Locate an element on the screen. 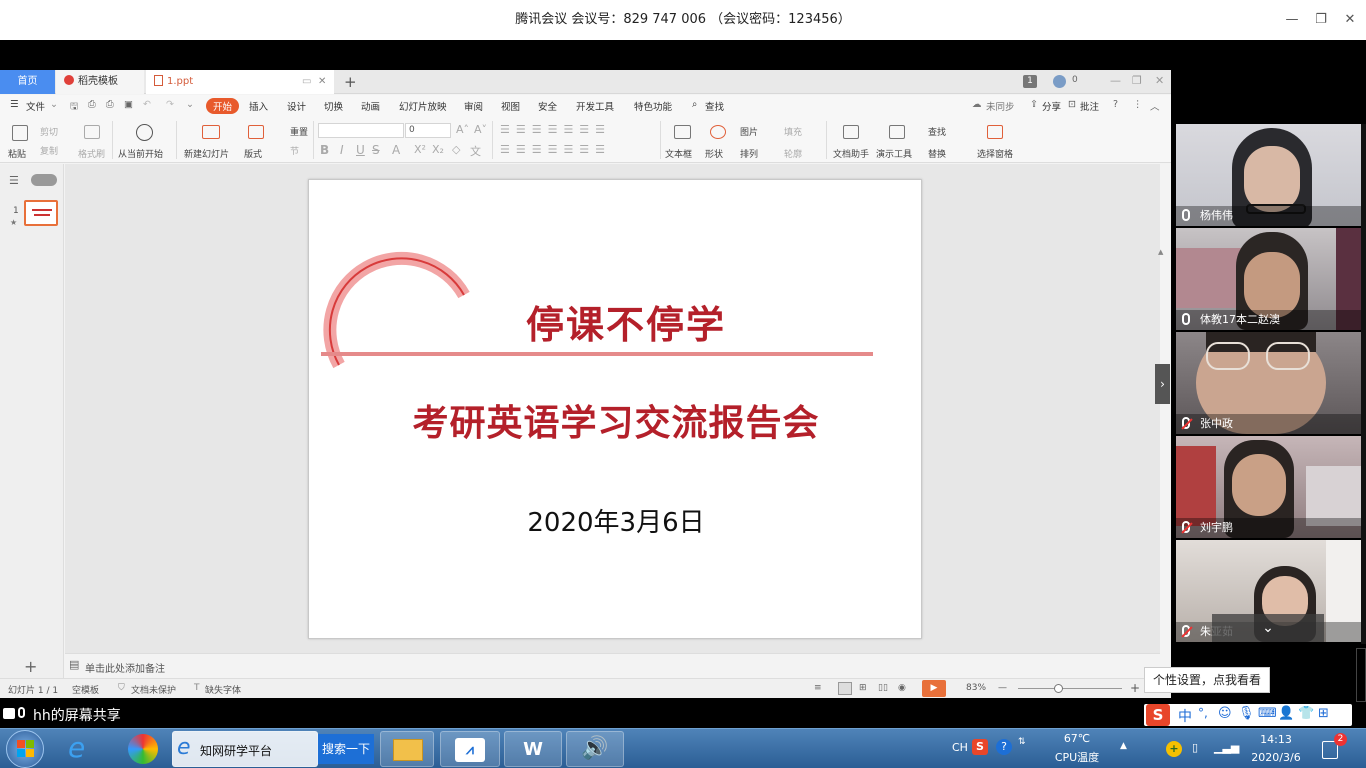 This screenshot has height=768, width=1366. select-pane-icon is located at coordinates (995, 132).